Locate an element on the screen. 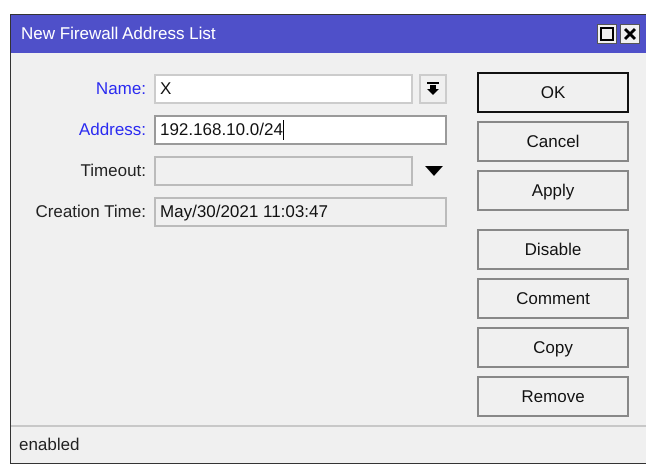 Image resolution: width=646 pixels, height=464 pixels. caret-icon is located at coordinates (433, 89).